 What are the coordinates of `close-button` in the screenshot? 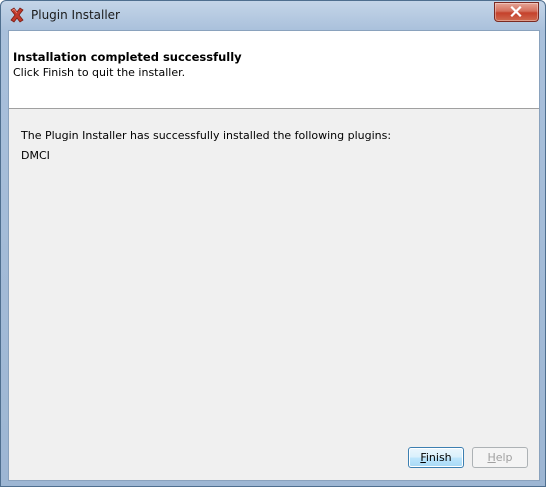 It's located at (516, 12).